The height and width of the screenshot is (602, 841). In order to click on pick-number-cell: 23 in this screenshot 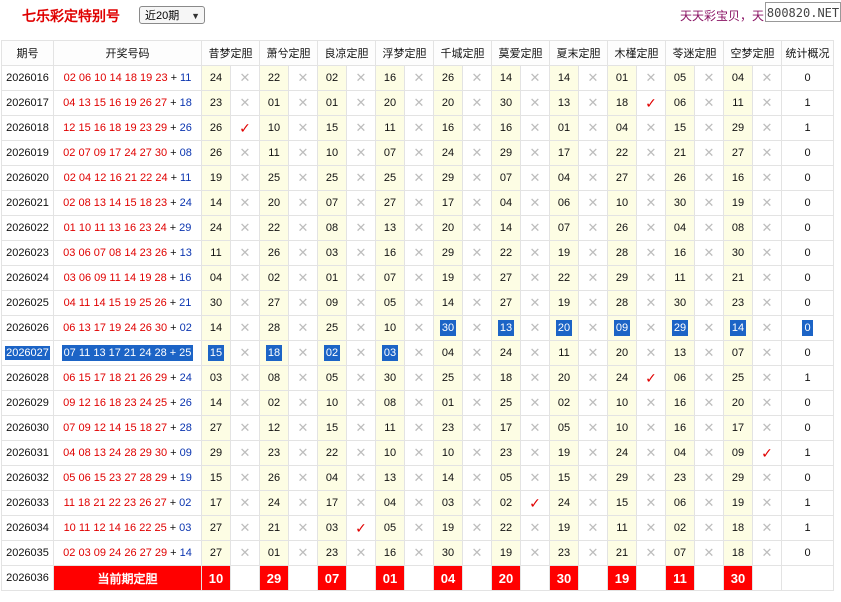, I will do `click(564, 553)`.